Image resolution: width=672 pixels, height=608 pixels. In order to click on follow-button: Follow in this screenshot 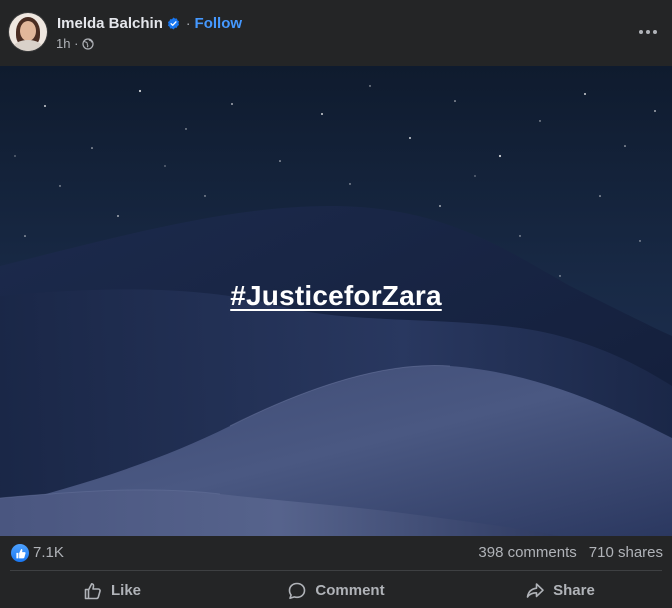, I will do `click(219, 23)`.